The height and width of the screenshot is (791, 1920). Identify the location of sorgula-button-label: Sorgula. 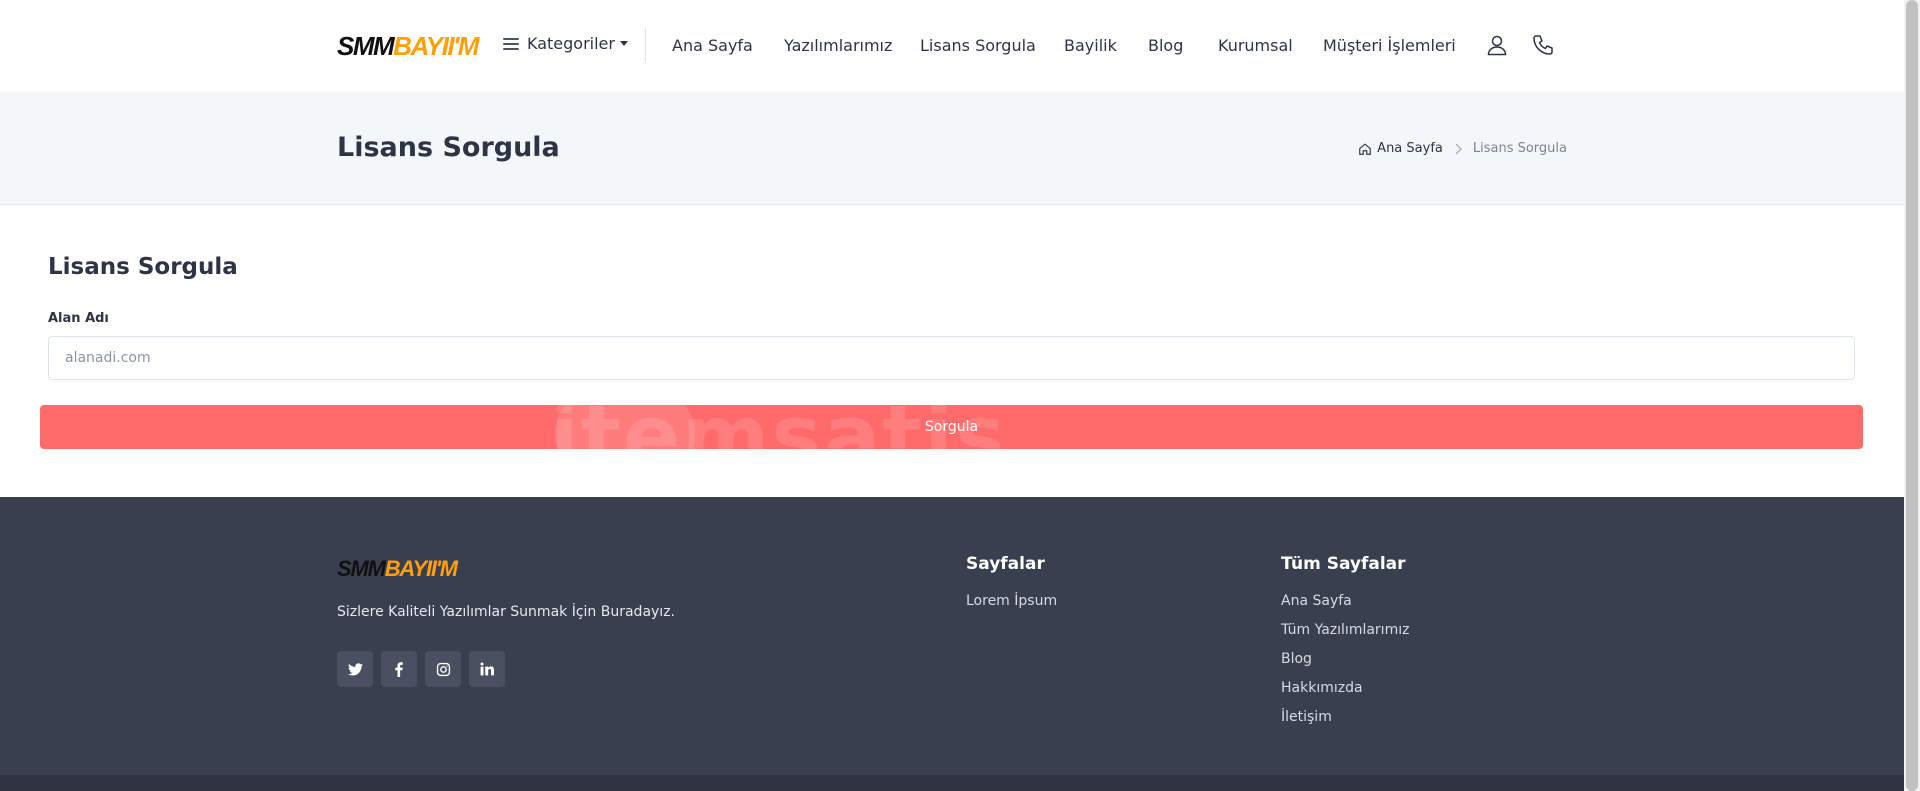
(951, 427).